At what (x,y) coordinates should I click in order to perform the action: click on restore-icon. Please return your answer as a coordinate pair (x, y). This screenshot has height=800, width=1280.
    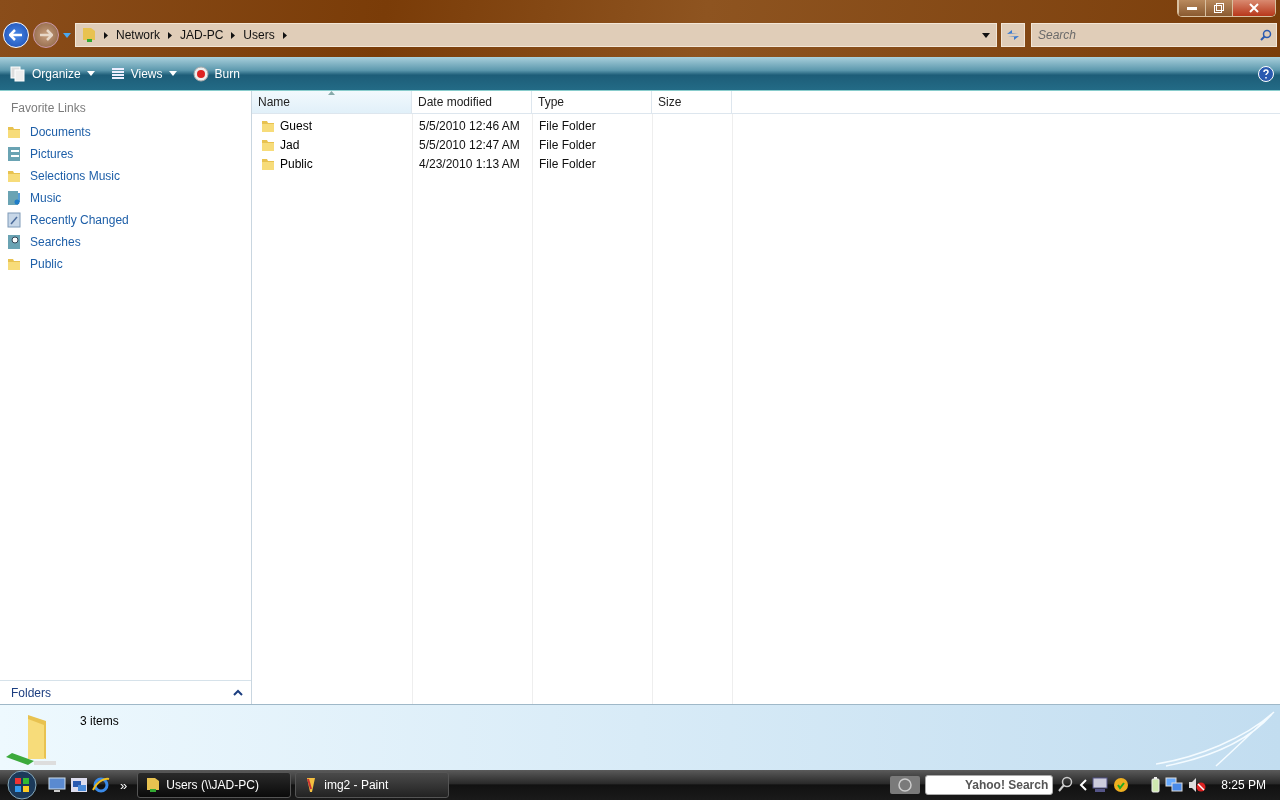
    Looking at the image, I should click on (1219, 8).